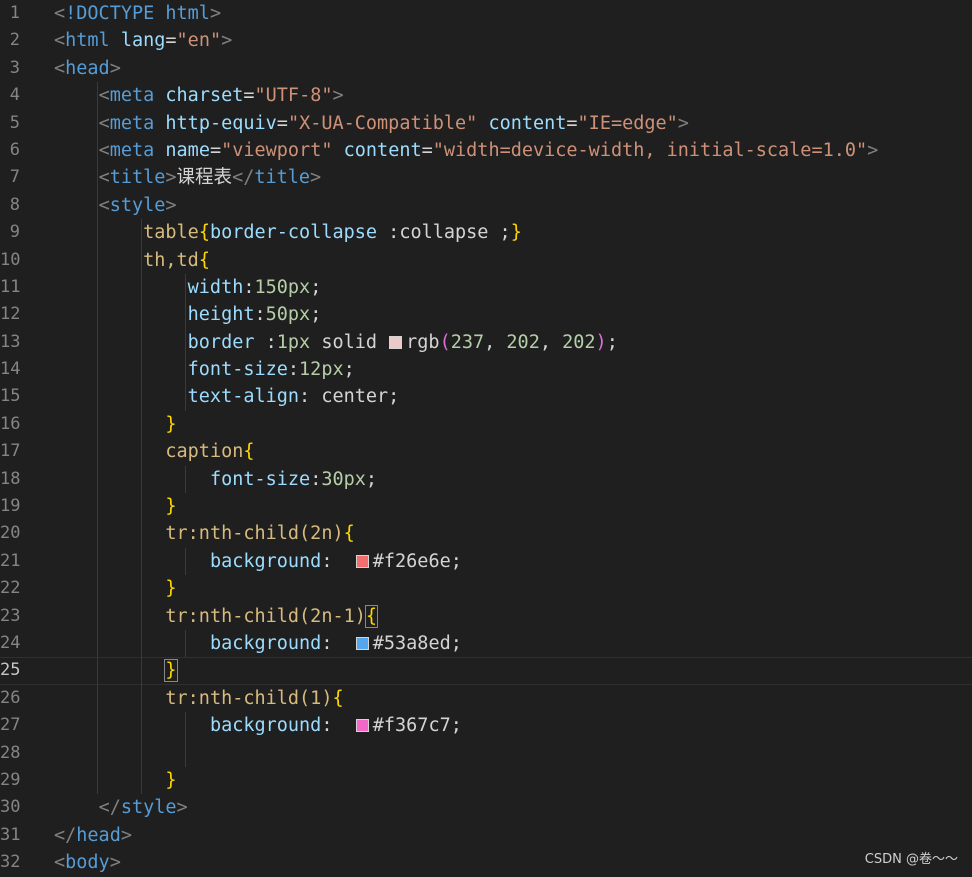 The height and width of the screenshot is (877, 972). Describe the element at coordinates (486, 342) in the screenshot. I see `code-line: 13 border :1px solid rgb(237, 202, 202);` at that location.